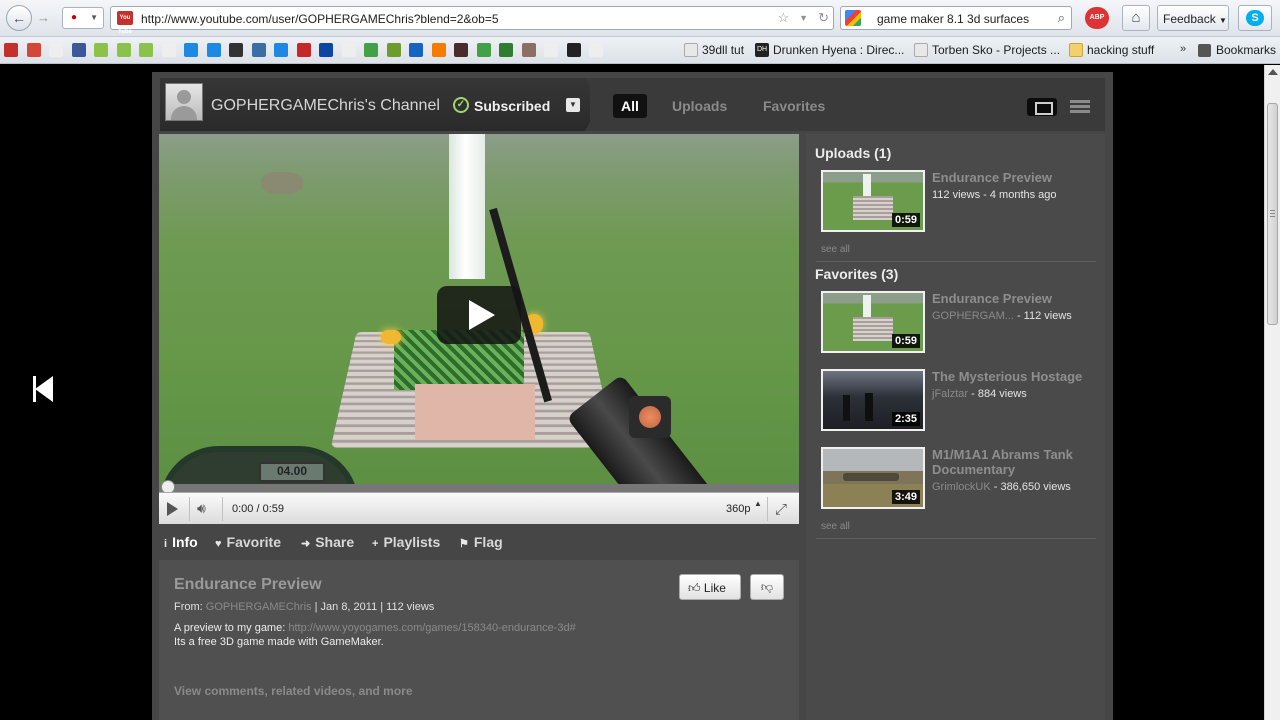 The image size is (1280, 720). I want to click on tab-playlists: + Playlists, so click(406, 542).